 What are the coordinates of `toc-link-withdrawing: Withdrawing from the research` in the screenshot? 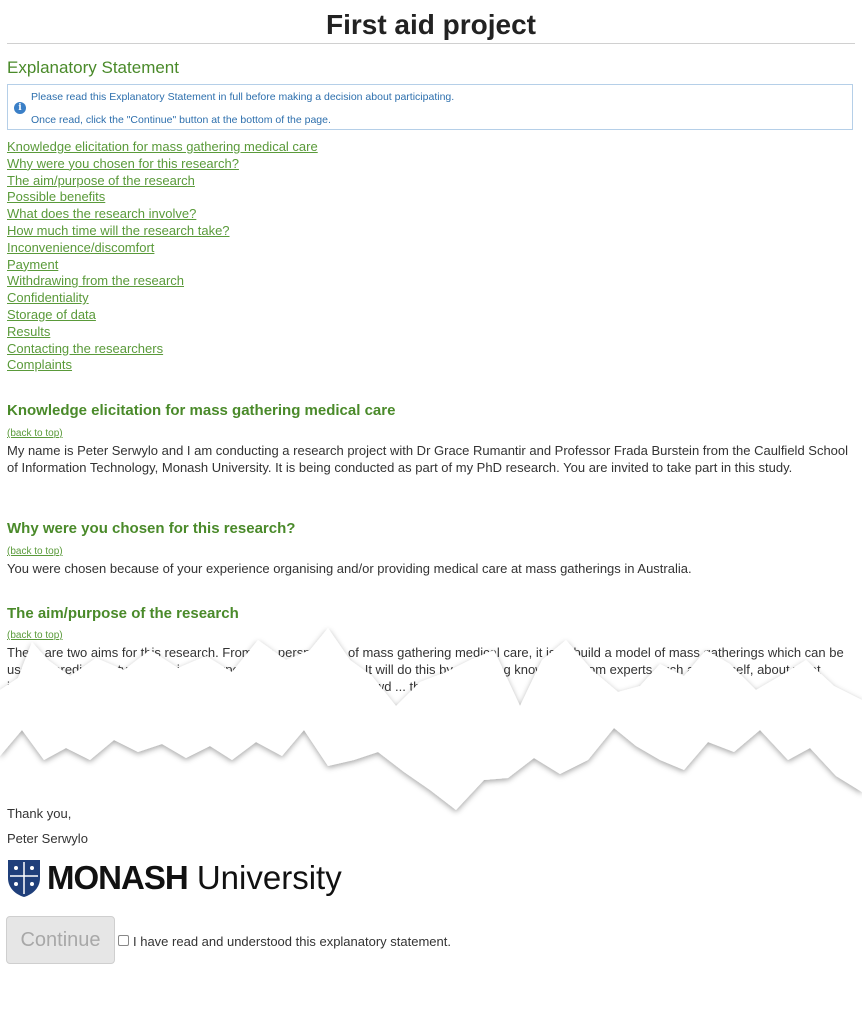 It's located at (162, 281).